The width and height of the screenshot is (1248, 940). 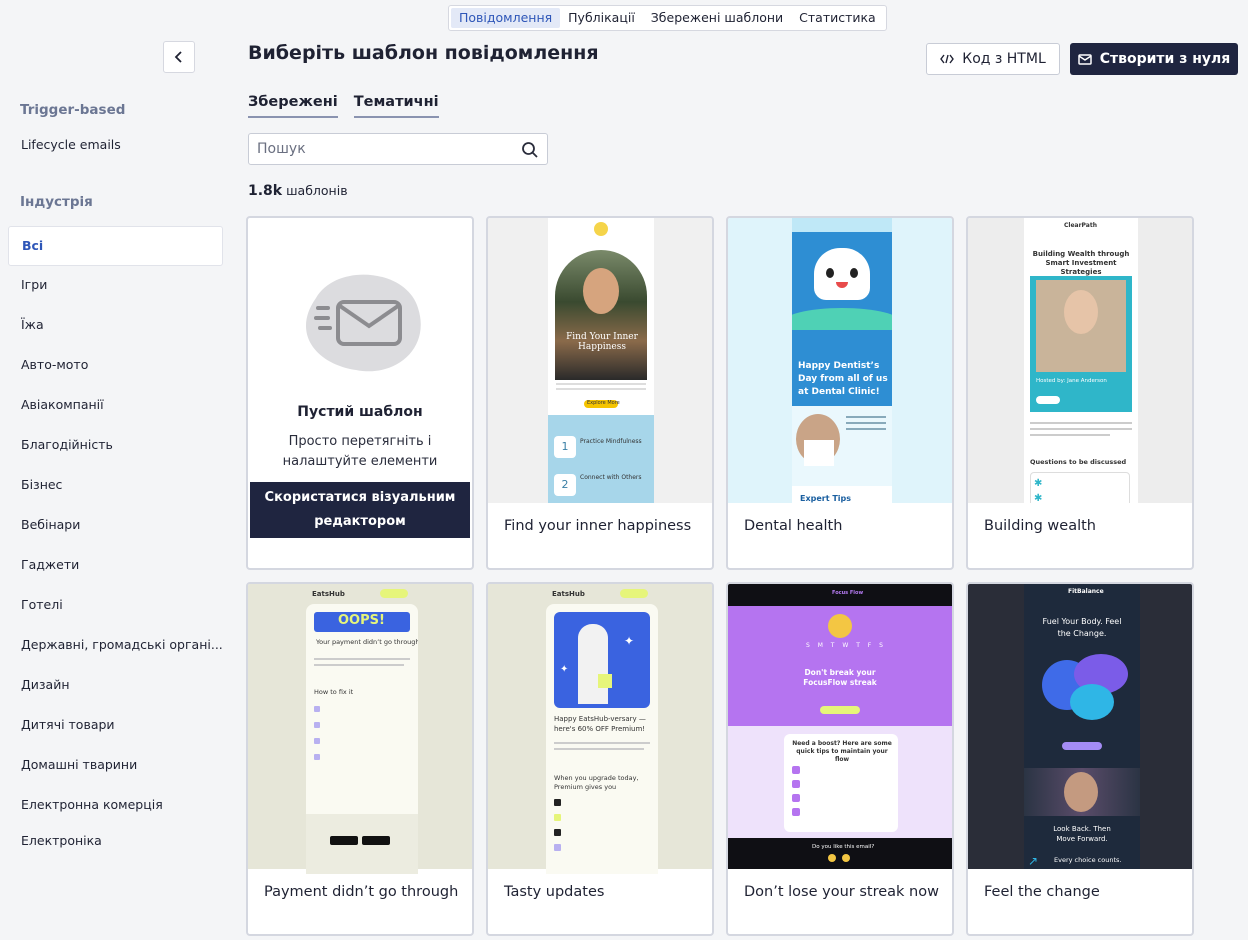 I want to click on preview-footer: Expert Tips, so click(x=826, y=498).